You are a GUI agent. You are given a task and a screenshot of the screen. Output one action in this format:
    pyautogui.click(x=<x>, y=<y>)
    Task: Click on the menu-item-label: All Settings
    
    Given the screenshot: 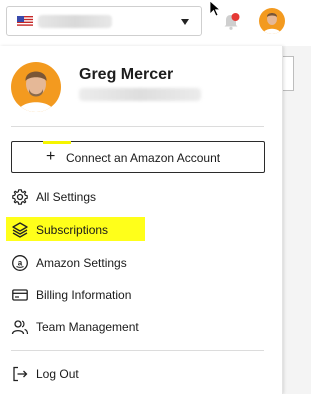 What is the action you would take?
    pyautogui.click(x=66, y=197)
    